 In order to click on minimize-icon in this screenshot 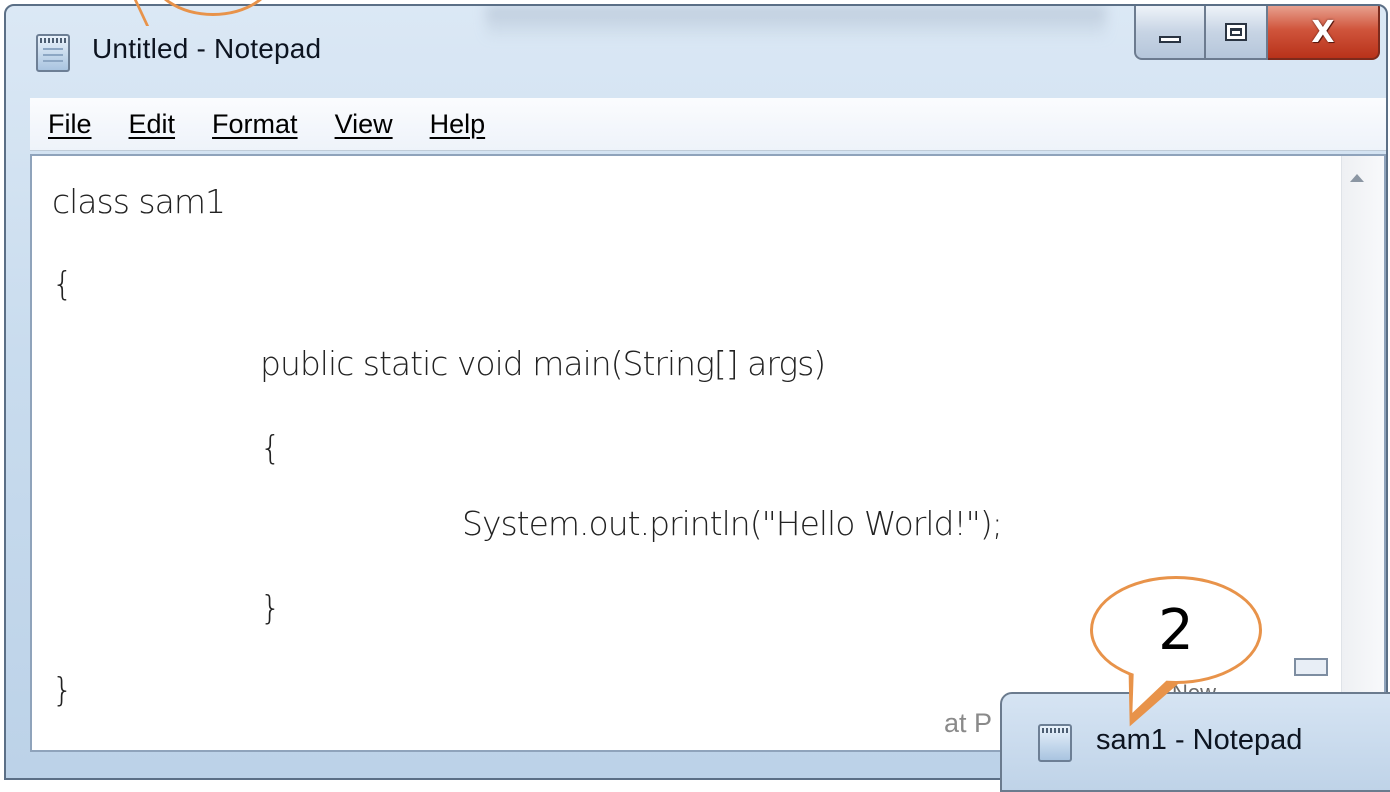, I will do `click(1170, 39)`.